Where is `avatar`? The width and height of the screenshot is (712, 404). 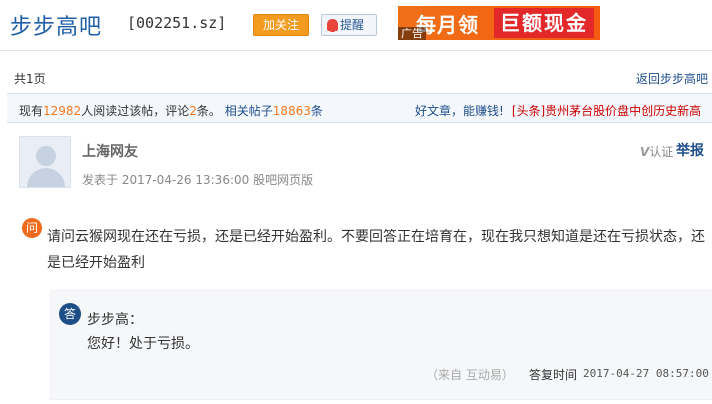 avatar is located at coordinates (45, 162).